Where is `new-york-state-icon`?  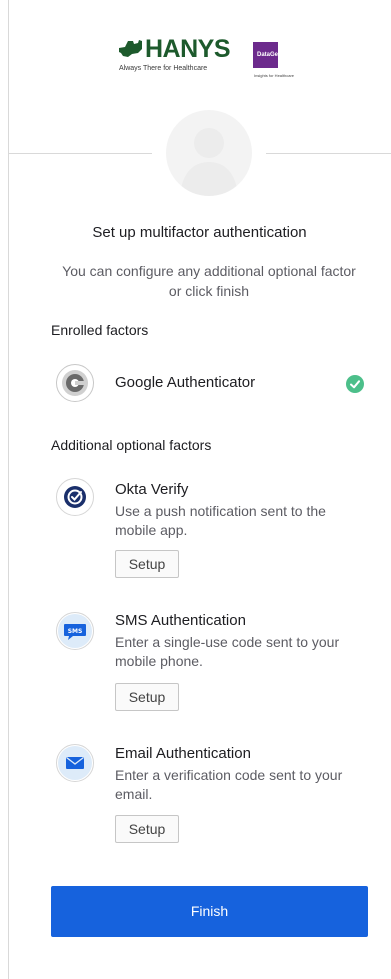
new-york-state-icon is located at coordinates (130, 48).